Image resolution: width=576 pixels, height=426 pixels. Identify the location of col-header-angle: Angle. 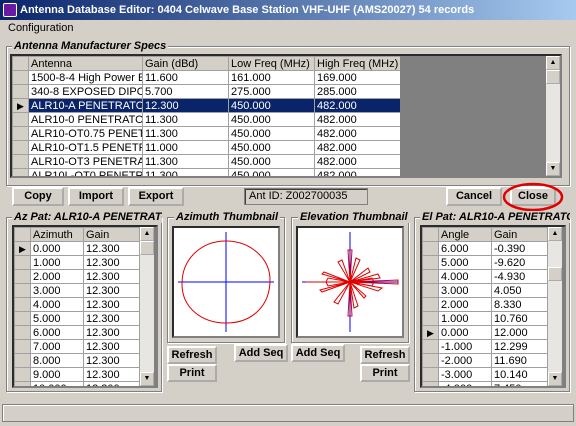
(465, 234).